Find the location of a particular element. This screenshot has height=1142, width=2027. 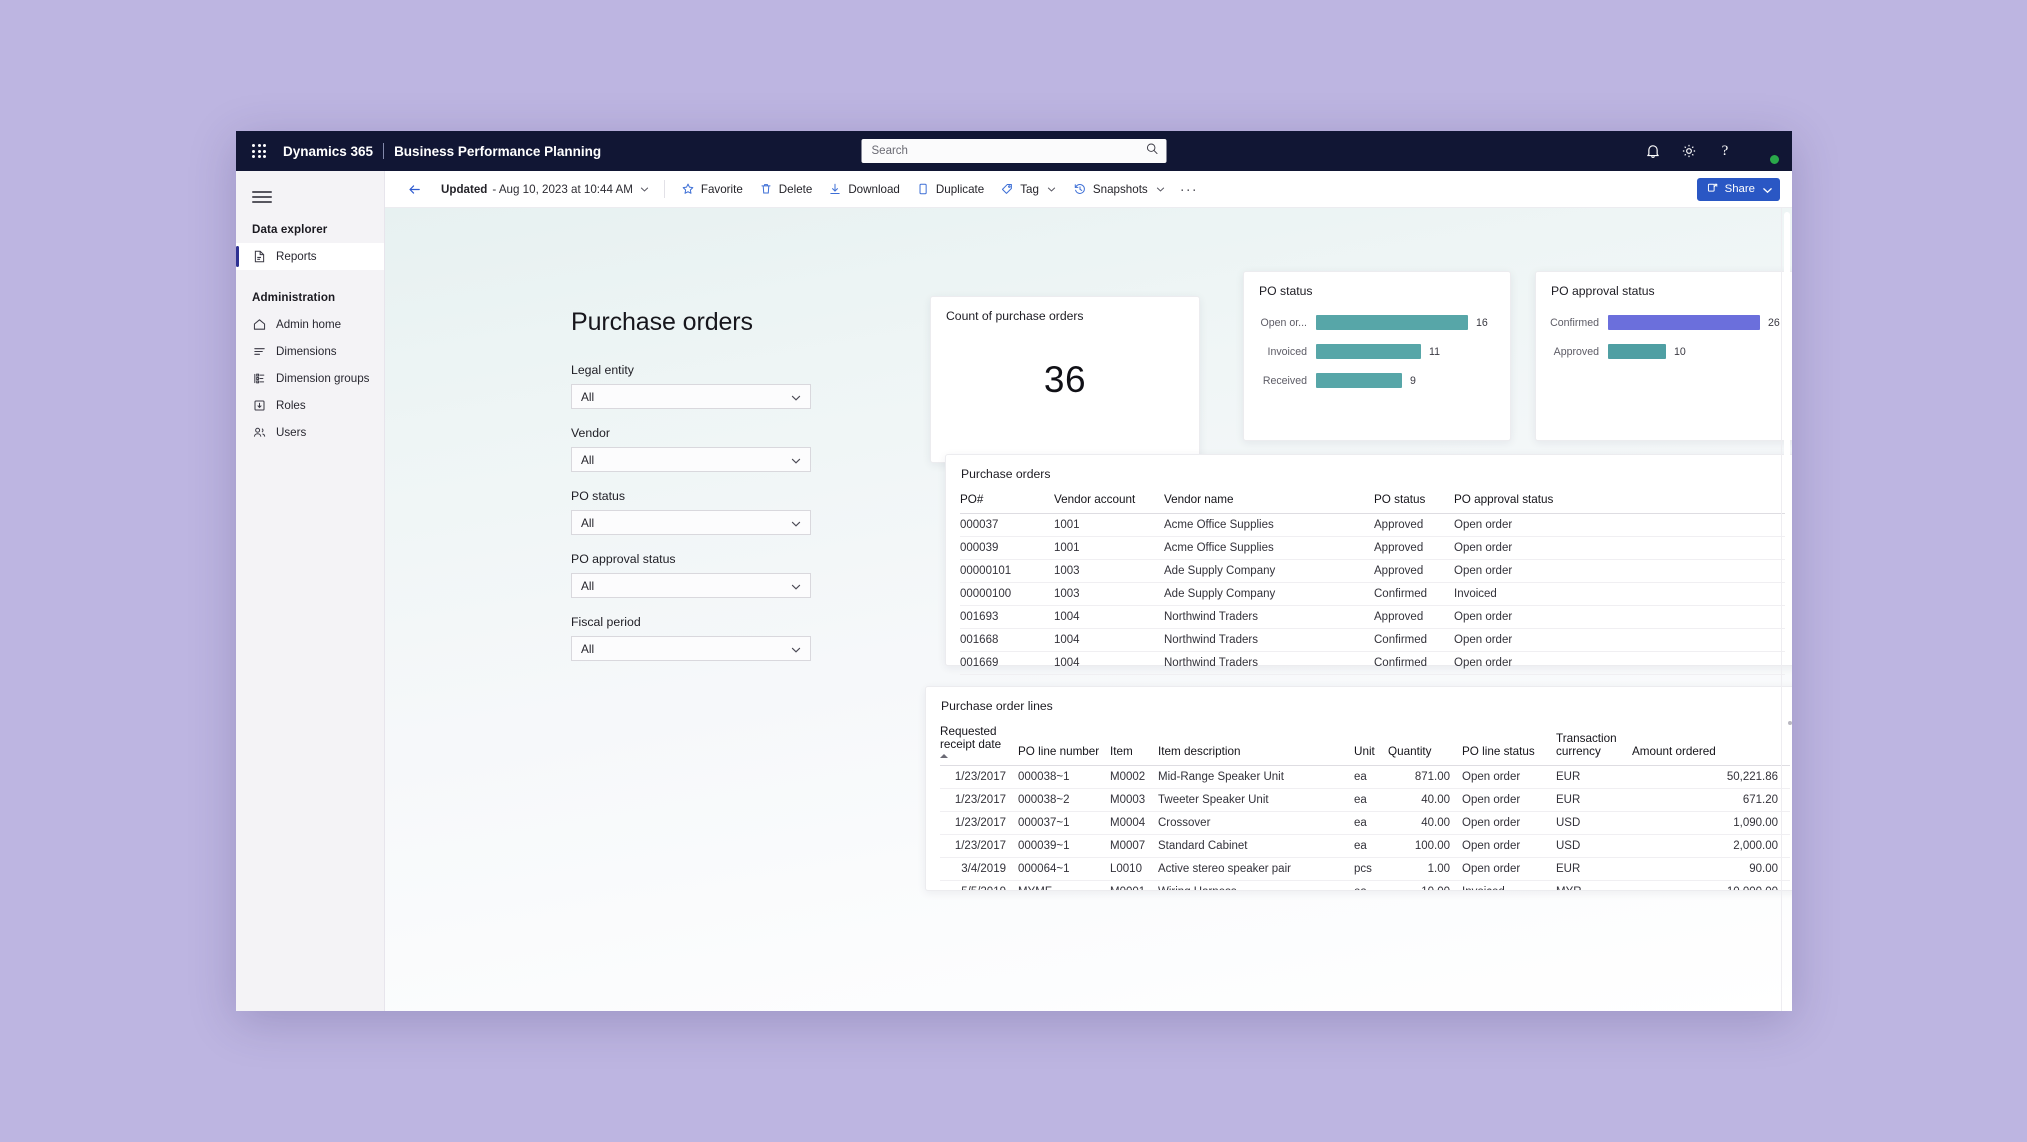

vendor-select: All is located at coordinates (691, 459).